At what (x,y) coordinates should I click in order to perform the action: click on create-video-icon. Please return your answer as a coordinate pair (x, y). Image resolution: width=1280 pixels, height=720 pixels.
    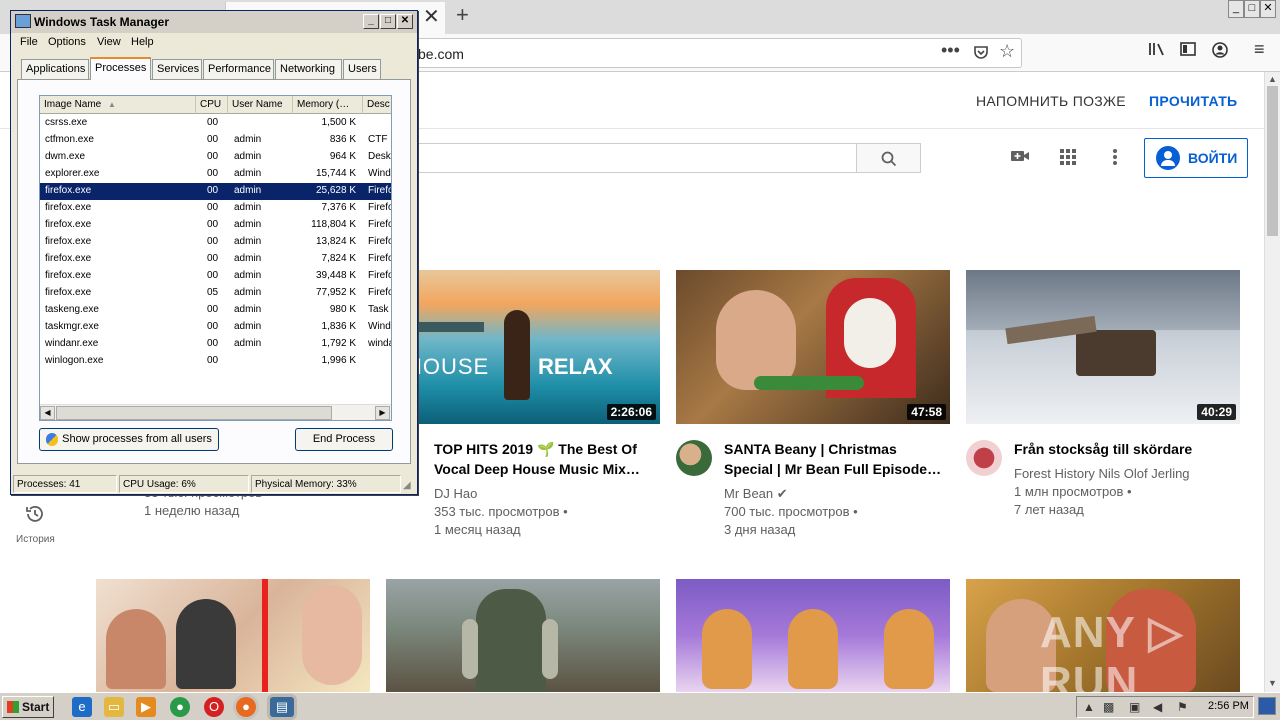
    Looking at the image, I should click on (1020, 158).